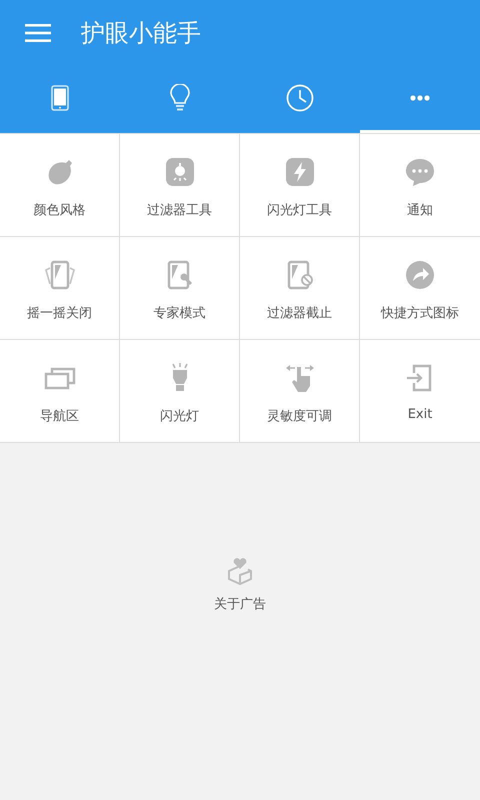 This screenshot has width=480, height=800. I want to click on grid-item: 闪光灯, so click(180, 391).